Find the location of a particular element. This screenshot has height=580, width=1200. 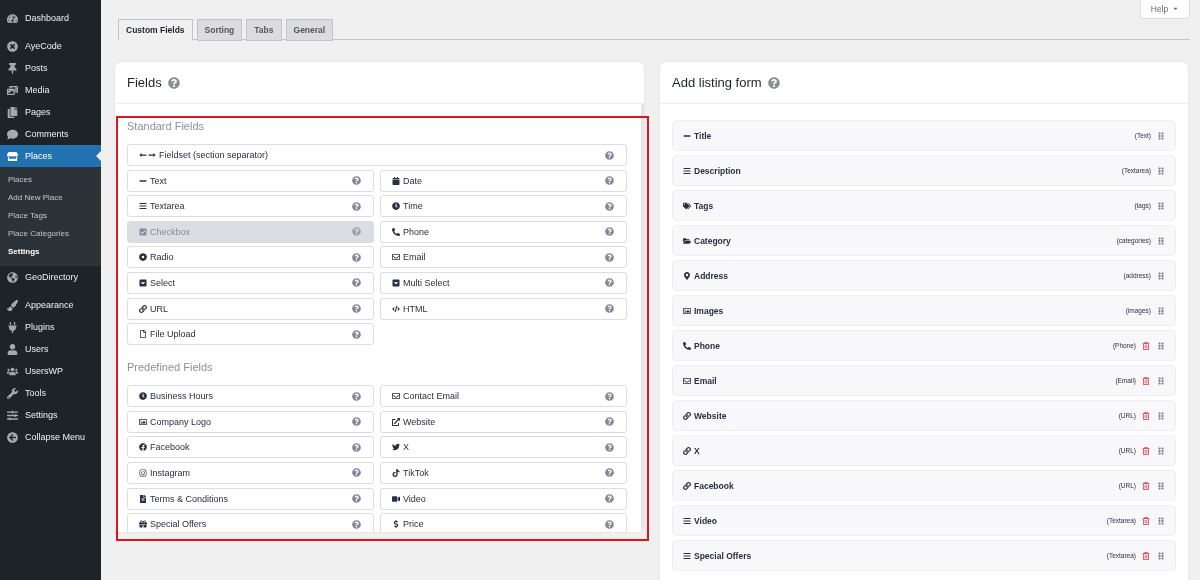

field-button: Text is located at coordinates (250, 180).